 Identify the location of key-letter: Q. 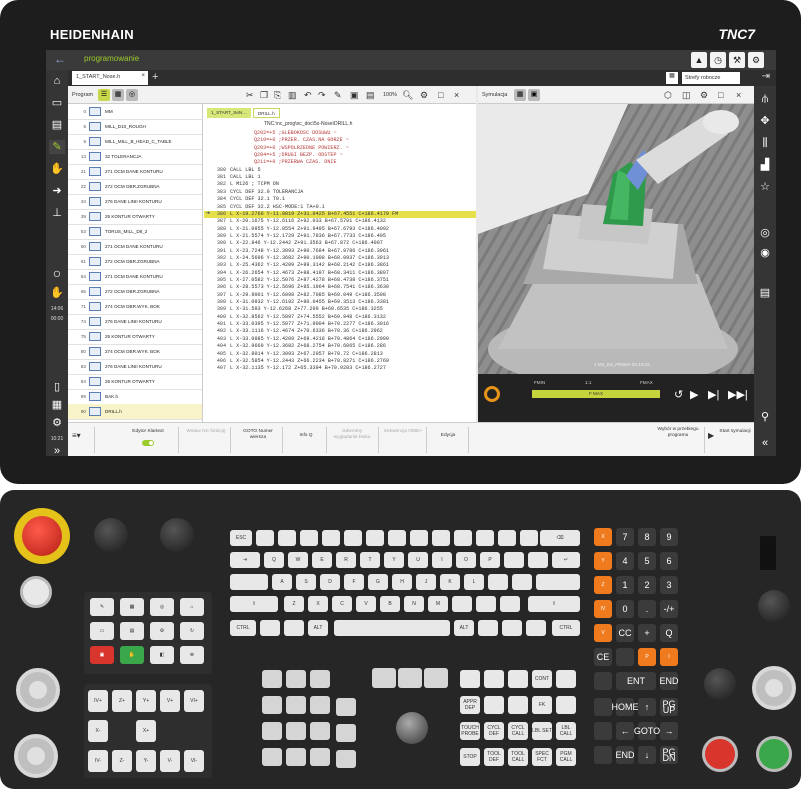
(274, 560).